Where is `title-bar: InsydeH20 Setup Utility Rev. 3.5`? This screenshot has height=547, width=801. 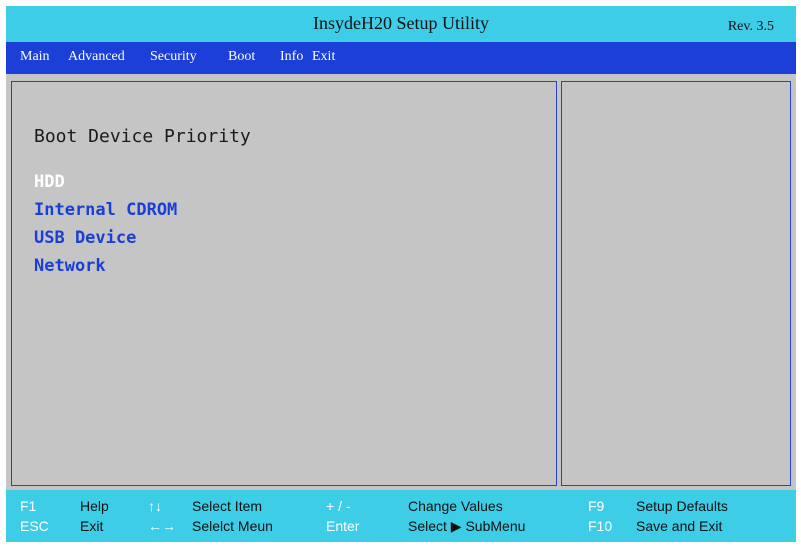
title-bar: InsydeH20 Setup Utility Rev. 3.5 is located at coordinates (401, 24).